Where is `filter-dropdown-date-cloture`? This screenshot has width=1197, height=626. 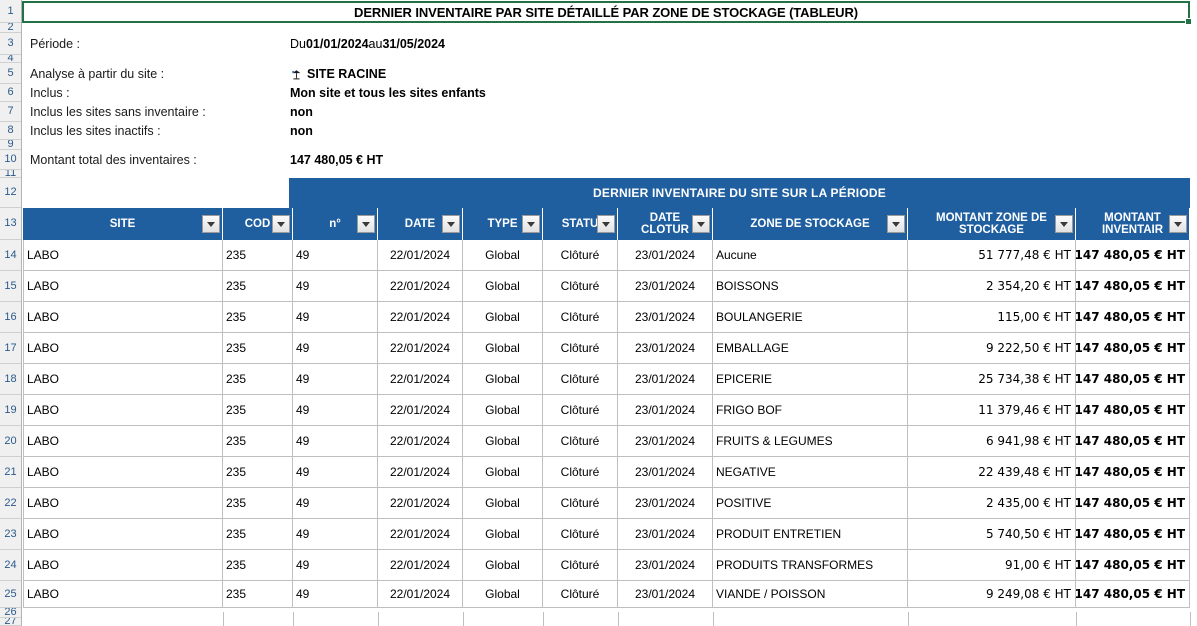 filter-dropdown-date-cloture is located at coordinates (701, 224).